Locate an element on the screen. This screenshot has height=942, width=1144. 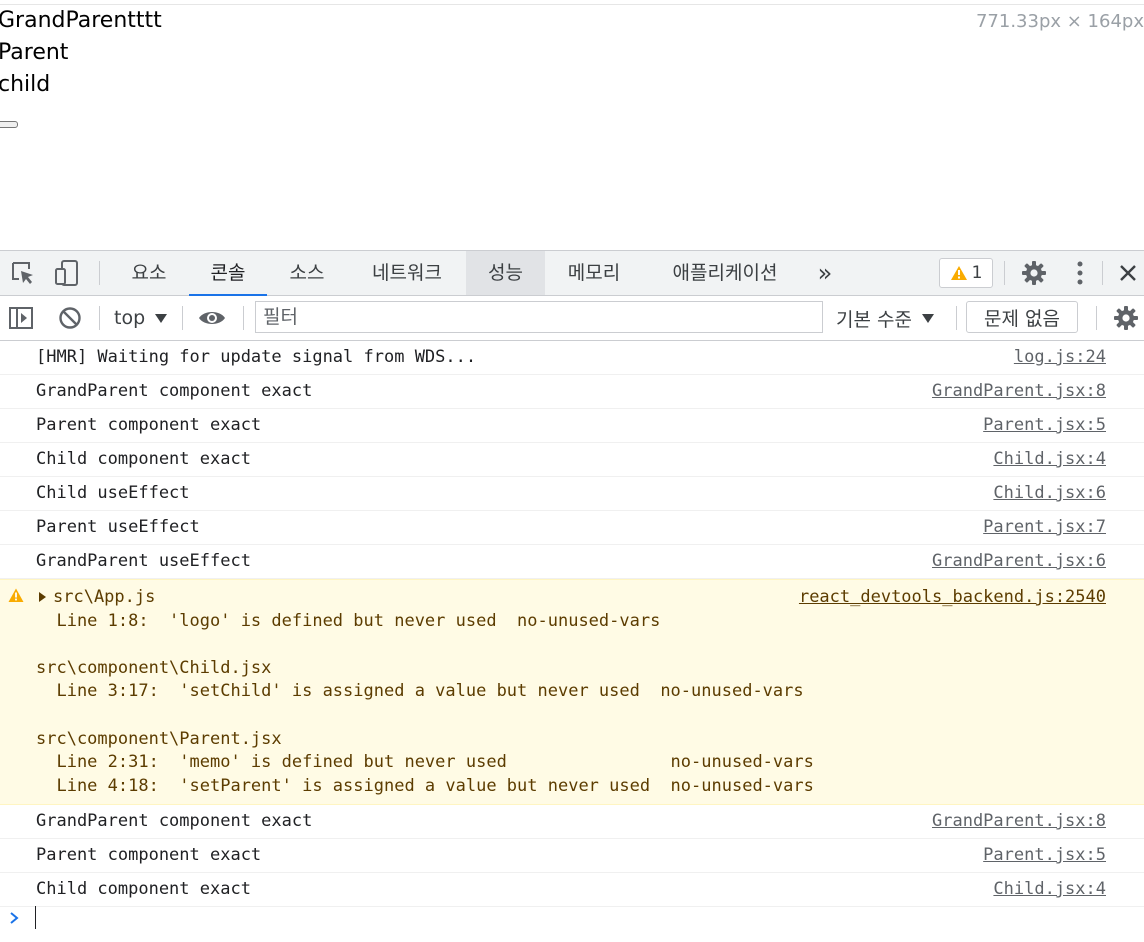
console-settings-gear-icon is located at coordinates (1126, 318).